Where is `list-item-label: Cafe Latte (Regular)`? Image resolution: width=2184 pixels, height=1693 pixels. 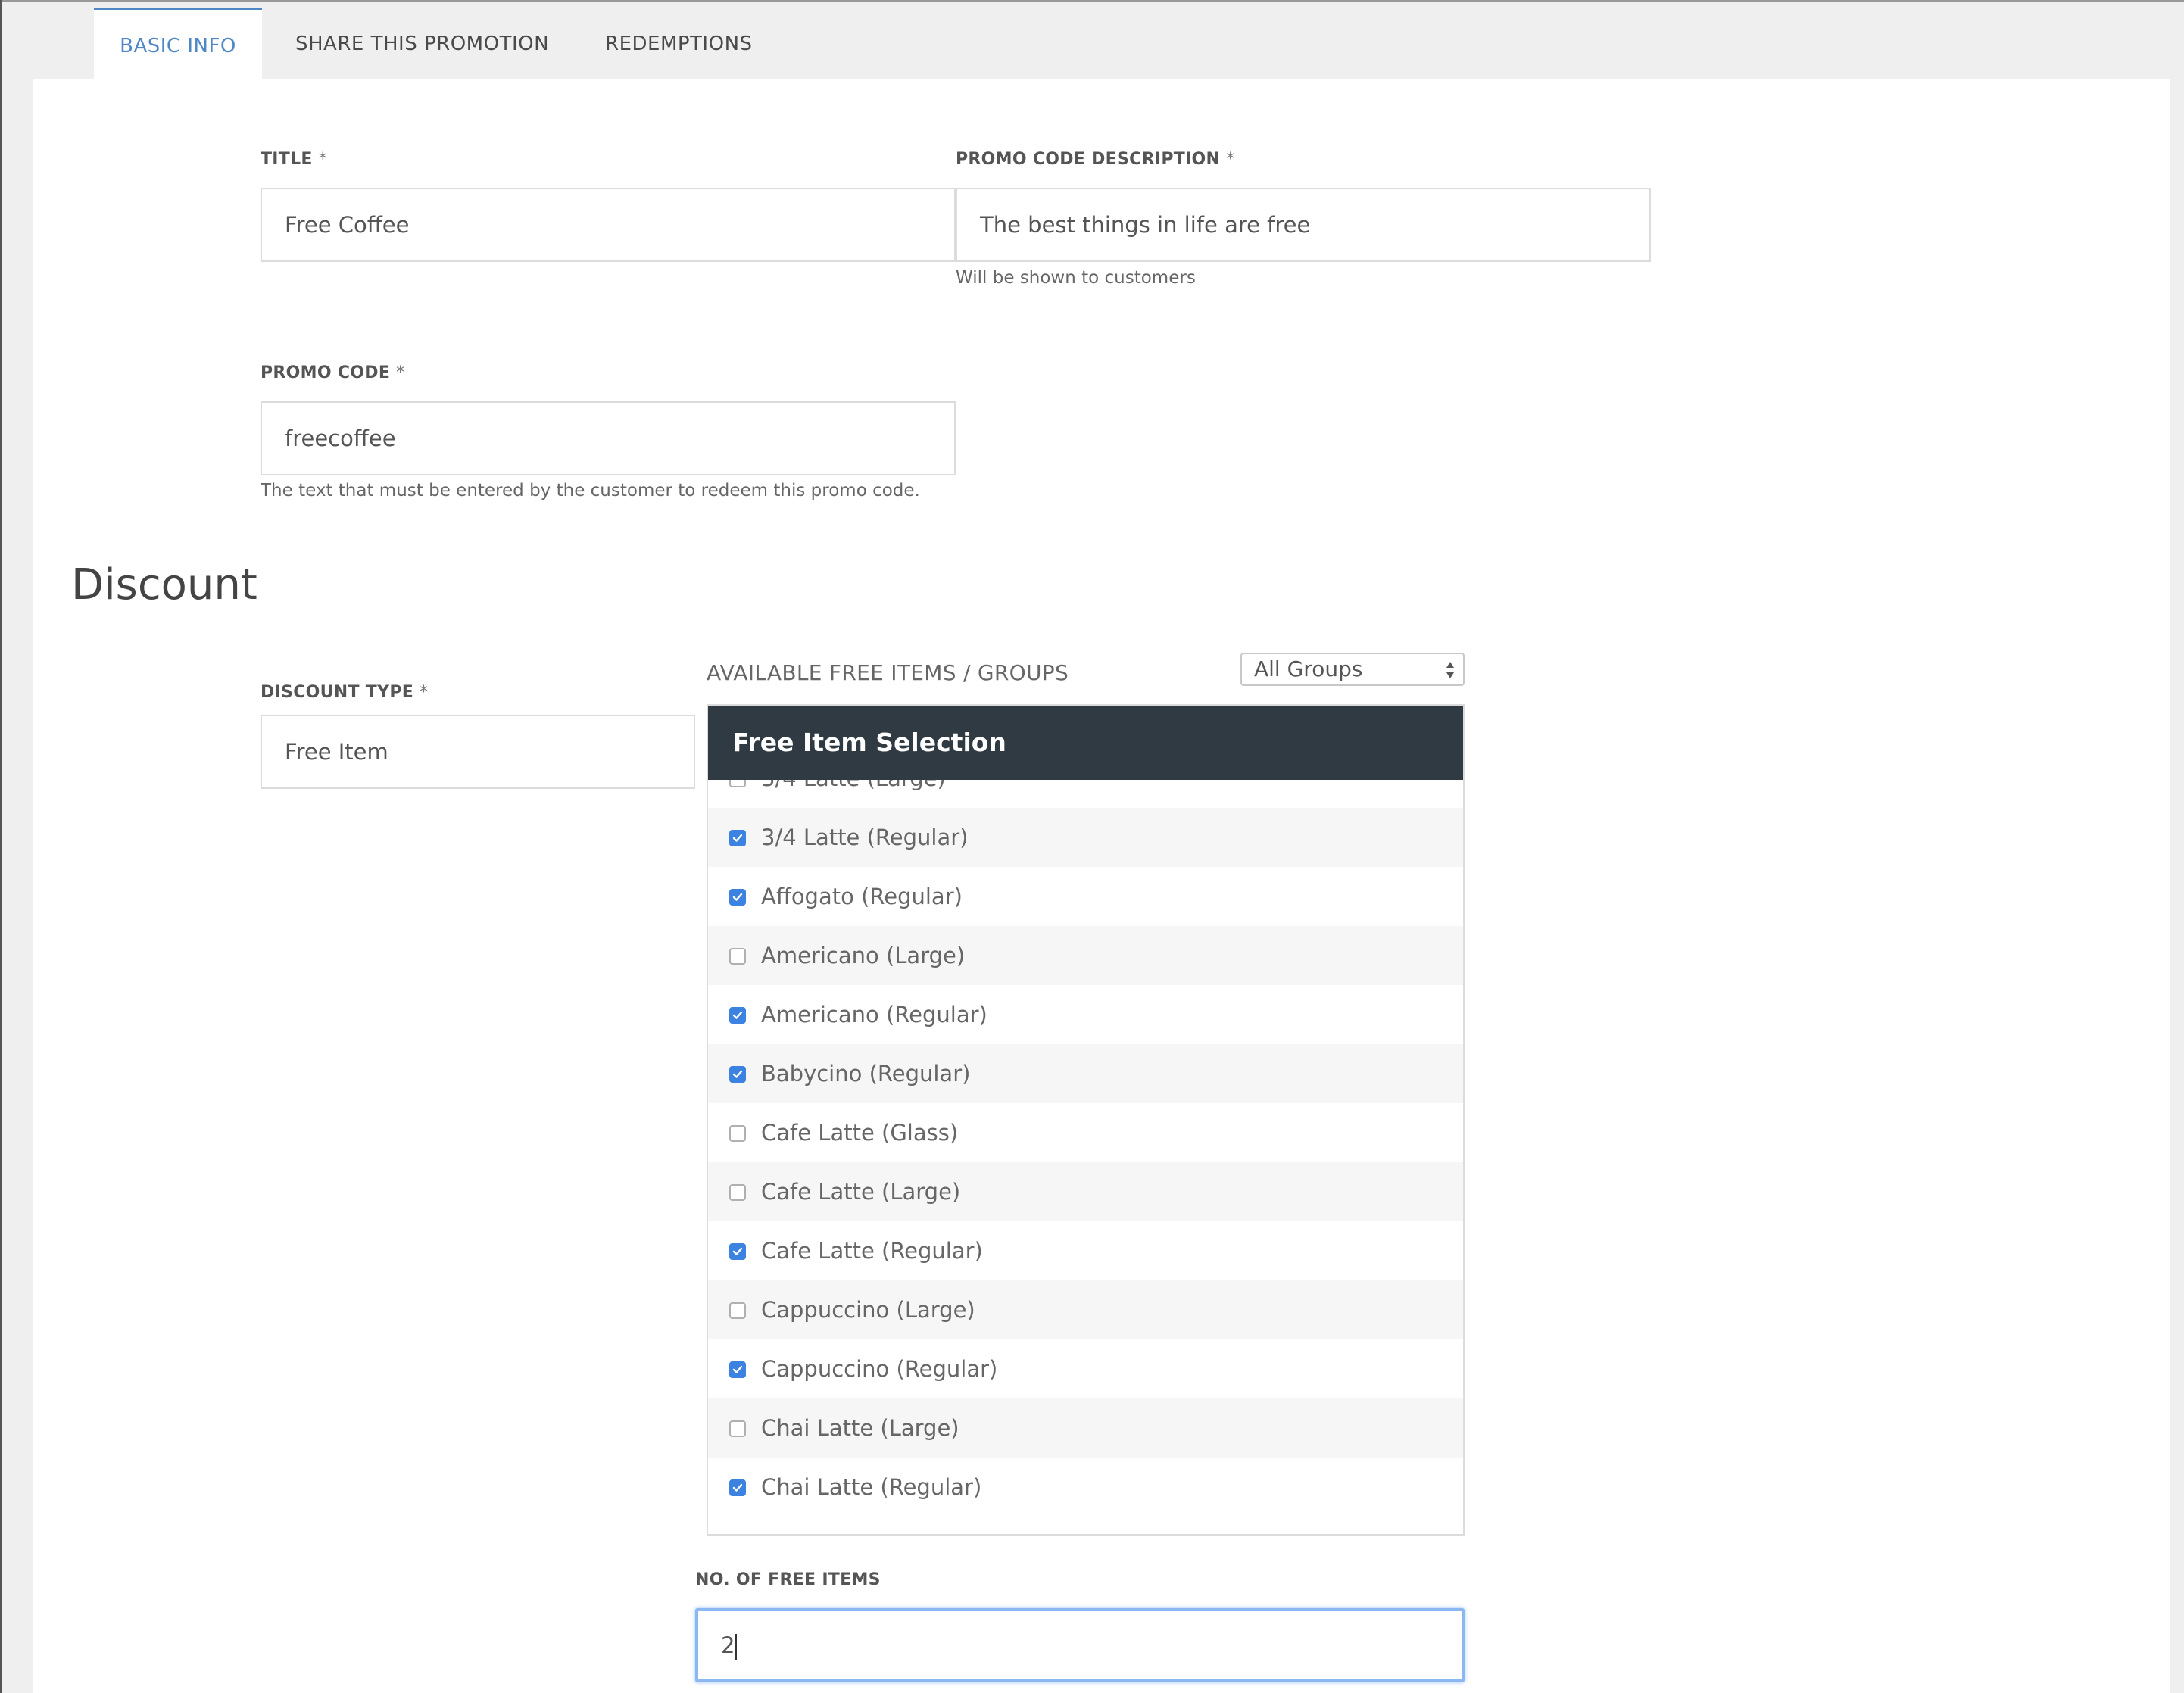 list-item-label: Cafe Latte (Regular) is located at coordinates (872, 1251).